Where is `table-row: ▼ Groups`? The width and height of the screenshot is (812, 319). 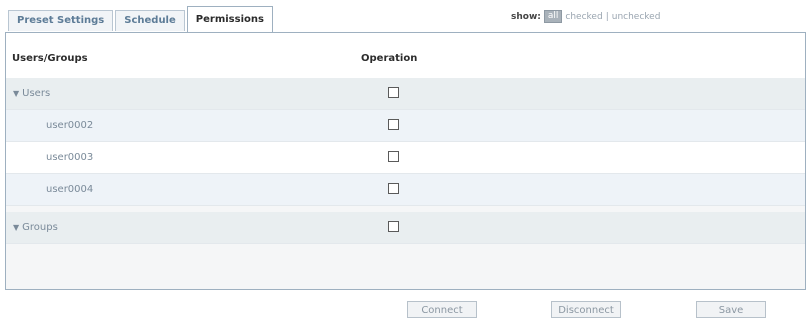
table-row: ▼ Groups is located at coordinates (405, 228).